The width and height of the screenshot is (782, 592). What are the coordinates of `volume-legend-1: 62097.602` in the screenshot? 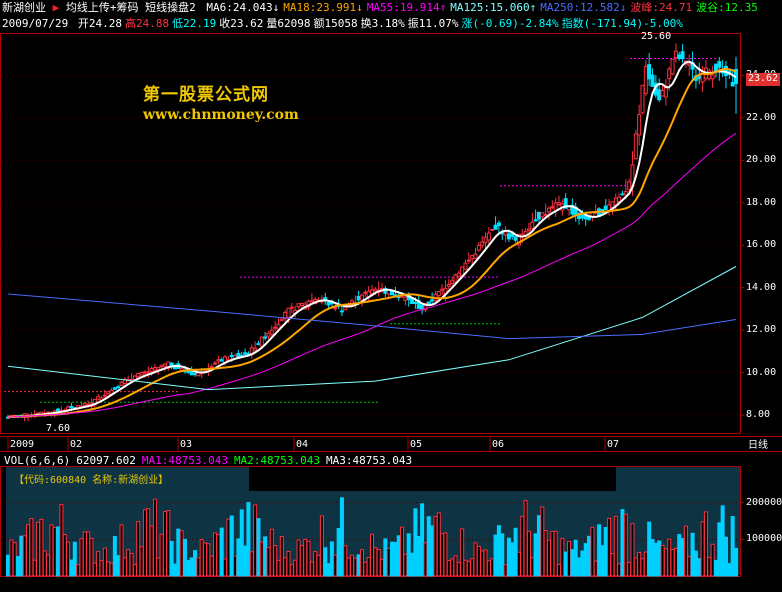 It's located at (106, 460).